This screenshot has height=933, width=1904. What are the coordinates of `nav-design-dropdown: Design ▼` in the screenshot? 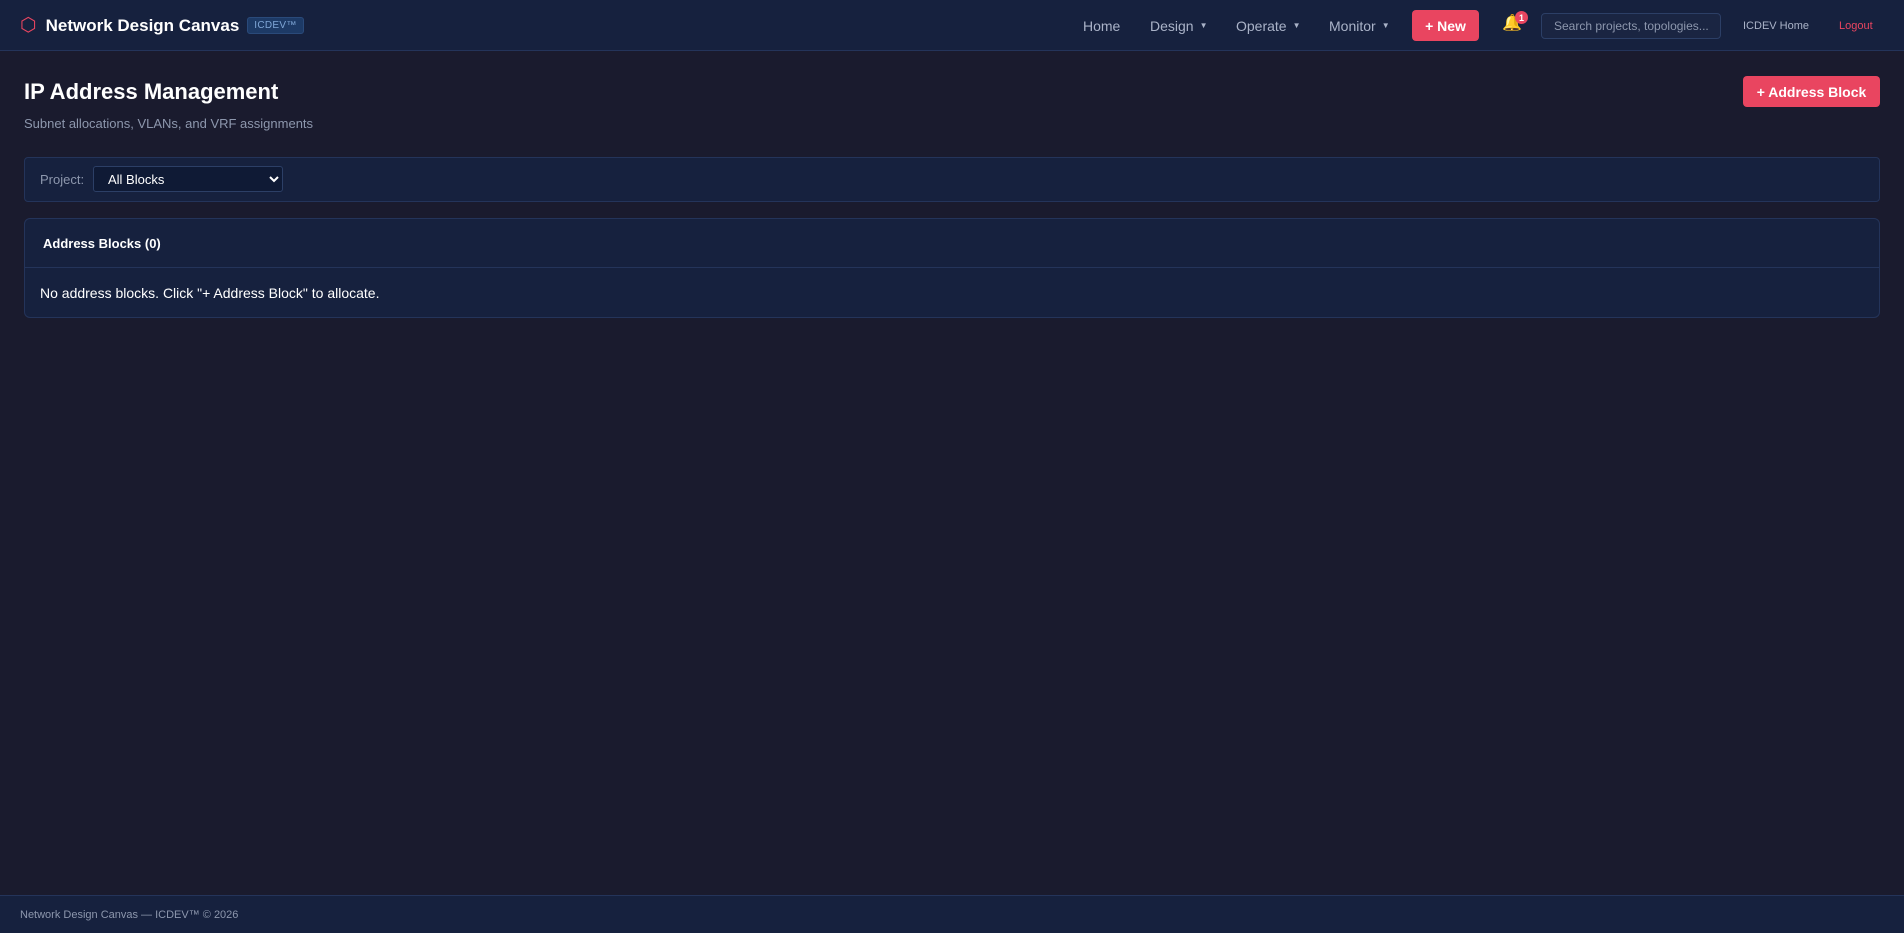 It's located at (1179, 25).